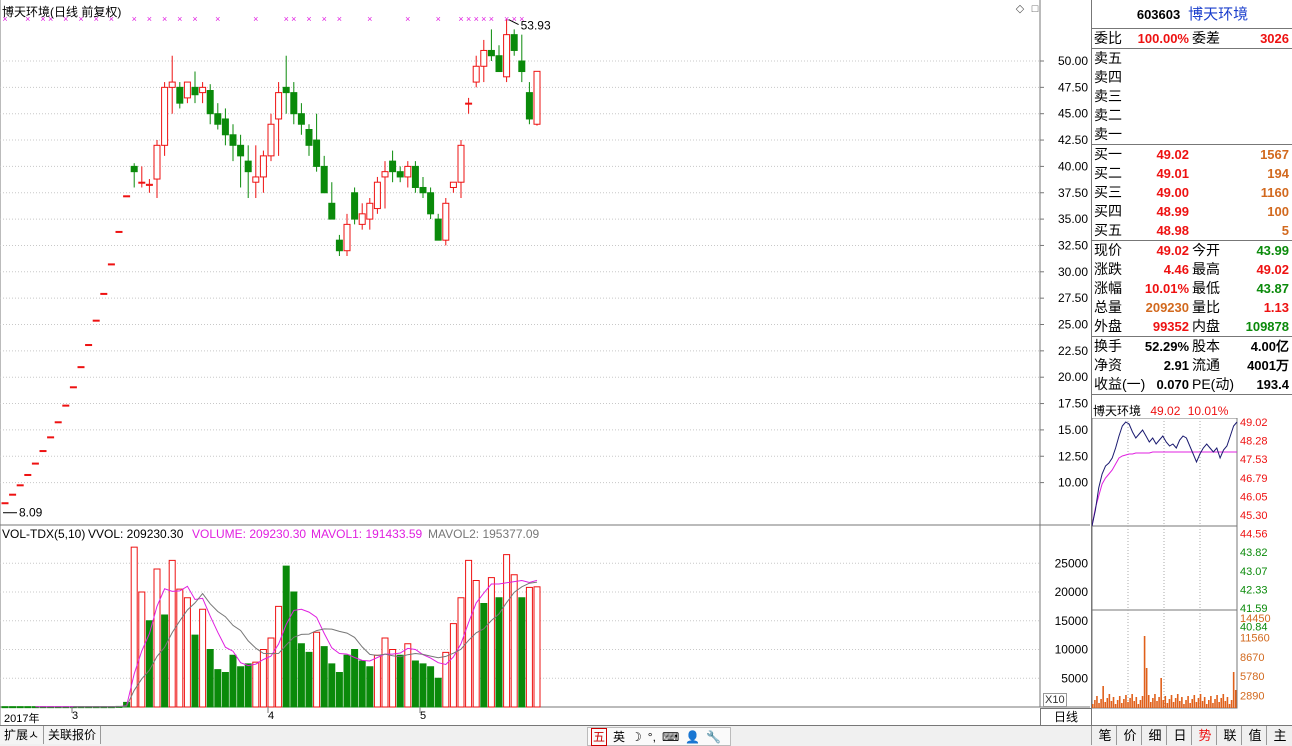 The height and width of the screenshot is (746, 1292). Describe the element at coordinates (636, 737) in the screenshot. I see `moon-icon: ☽` at that location.